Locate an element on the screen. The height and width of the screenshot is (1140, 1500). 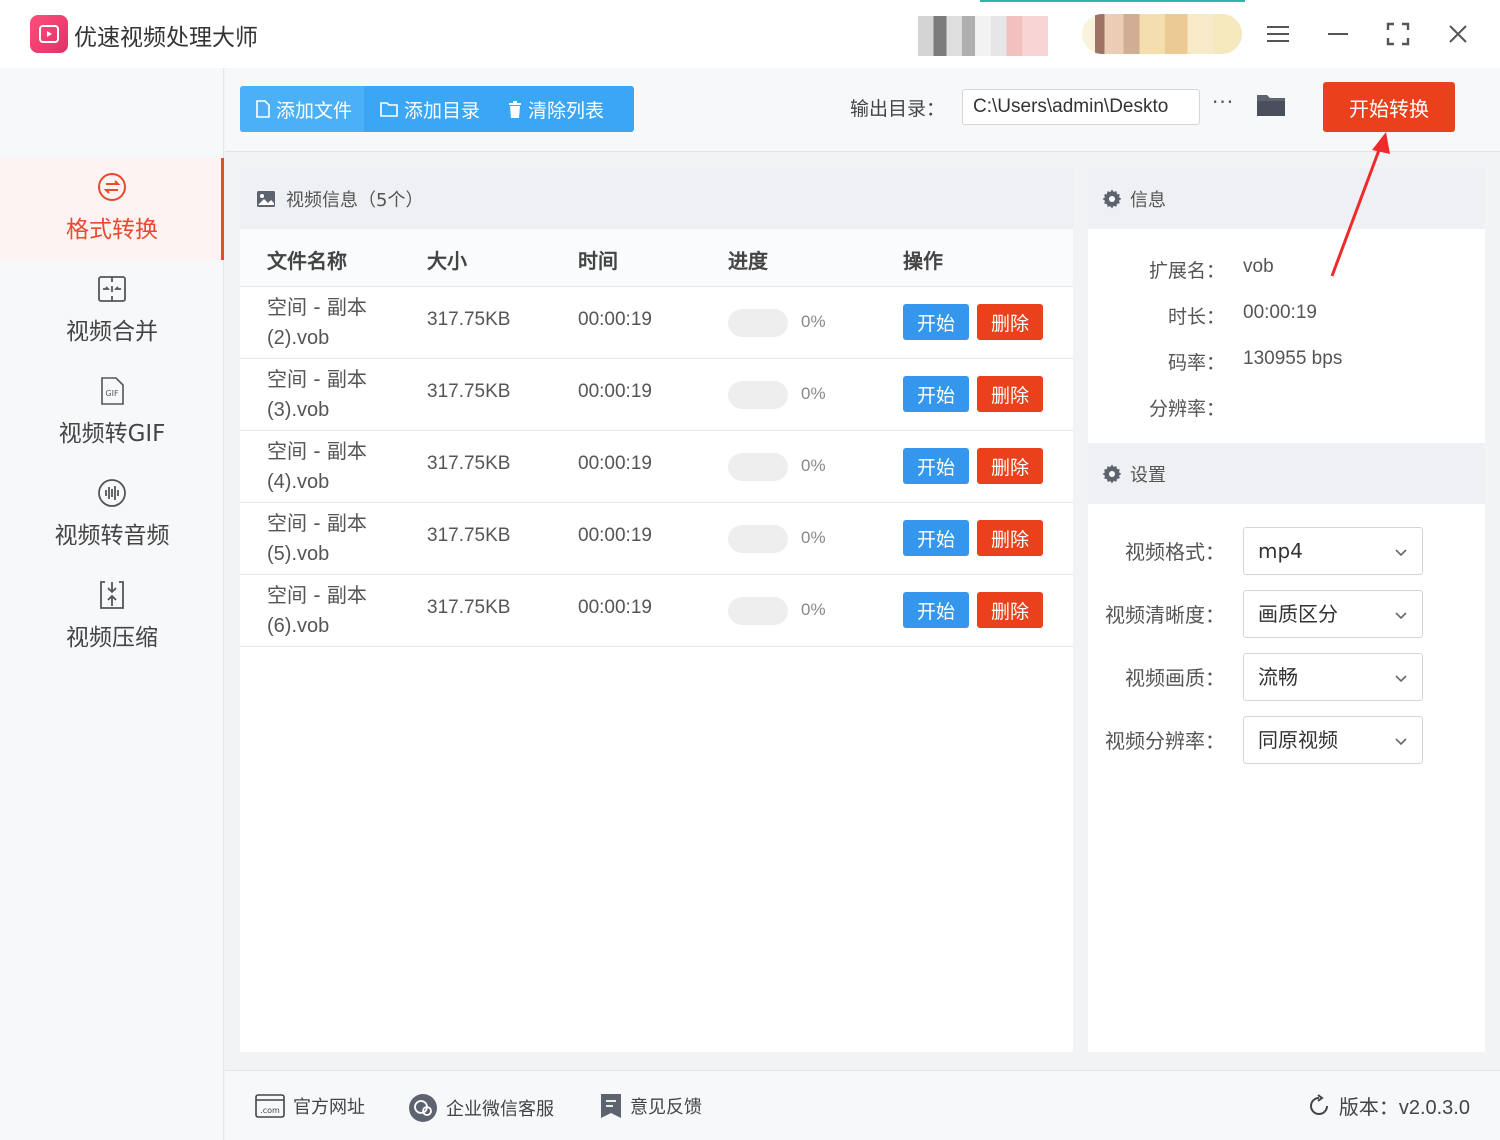
refresh-icon is located at coordinates (1319, 1105).